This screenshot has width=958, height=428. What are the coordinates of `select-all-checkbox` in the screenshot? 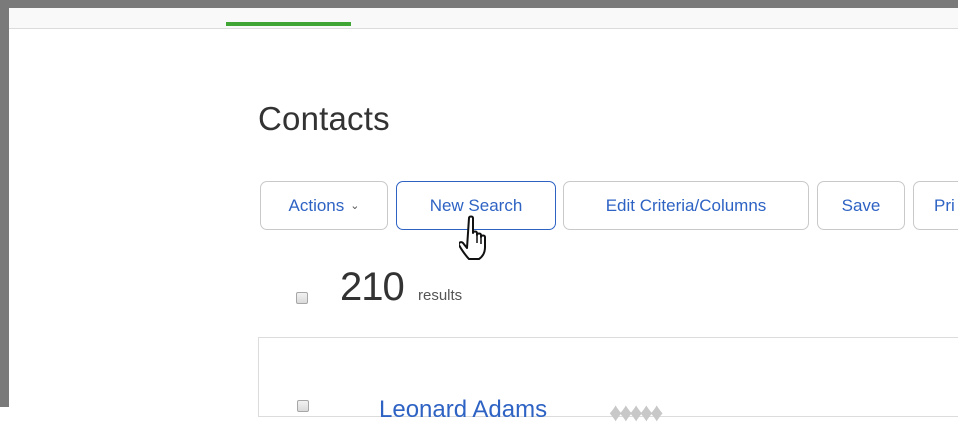 It's located at (302, 298).